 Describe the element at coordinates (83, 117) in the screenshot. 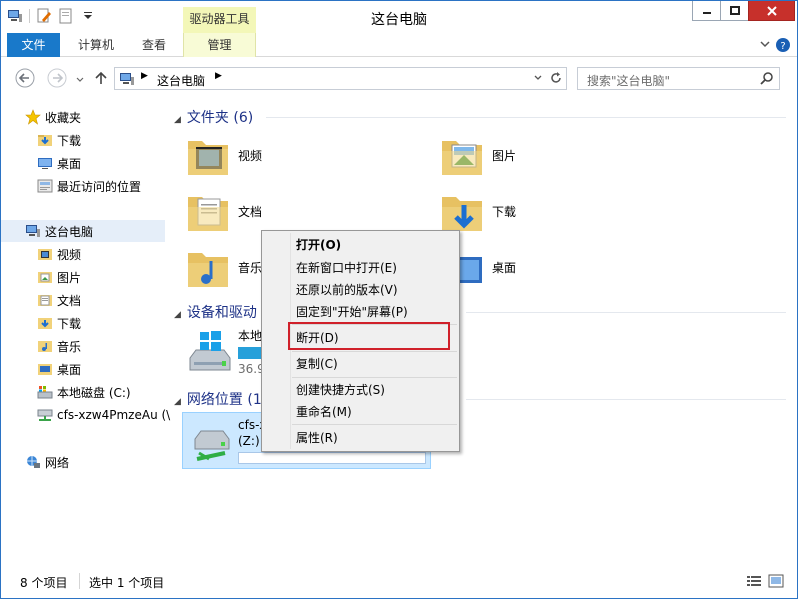

I see `nav-favorites: 收藏夹` at that location.